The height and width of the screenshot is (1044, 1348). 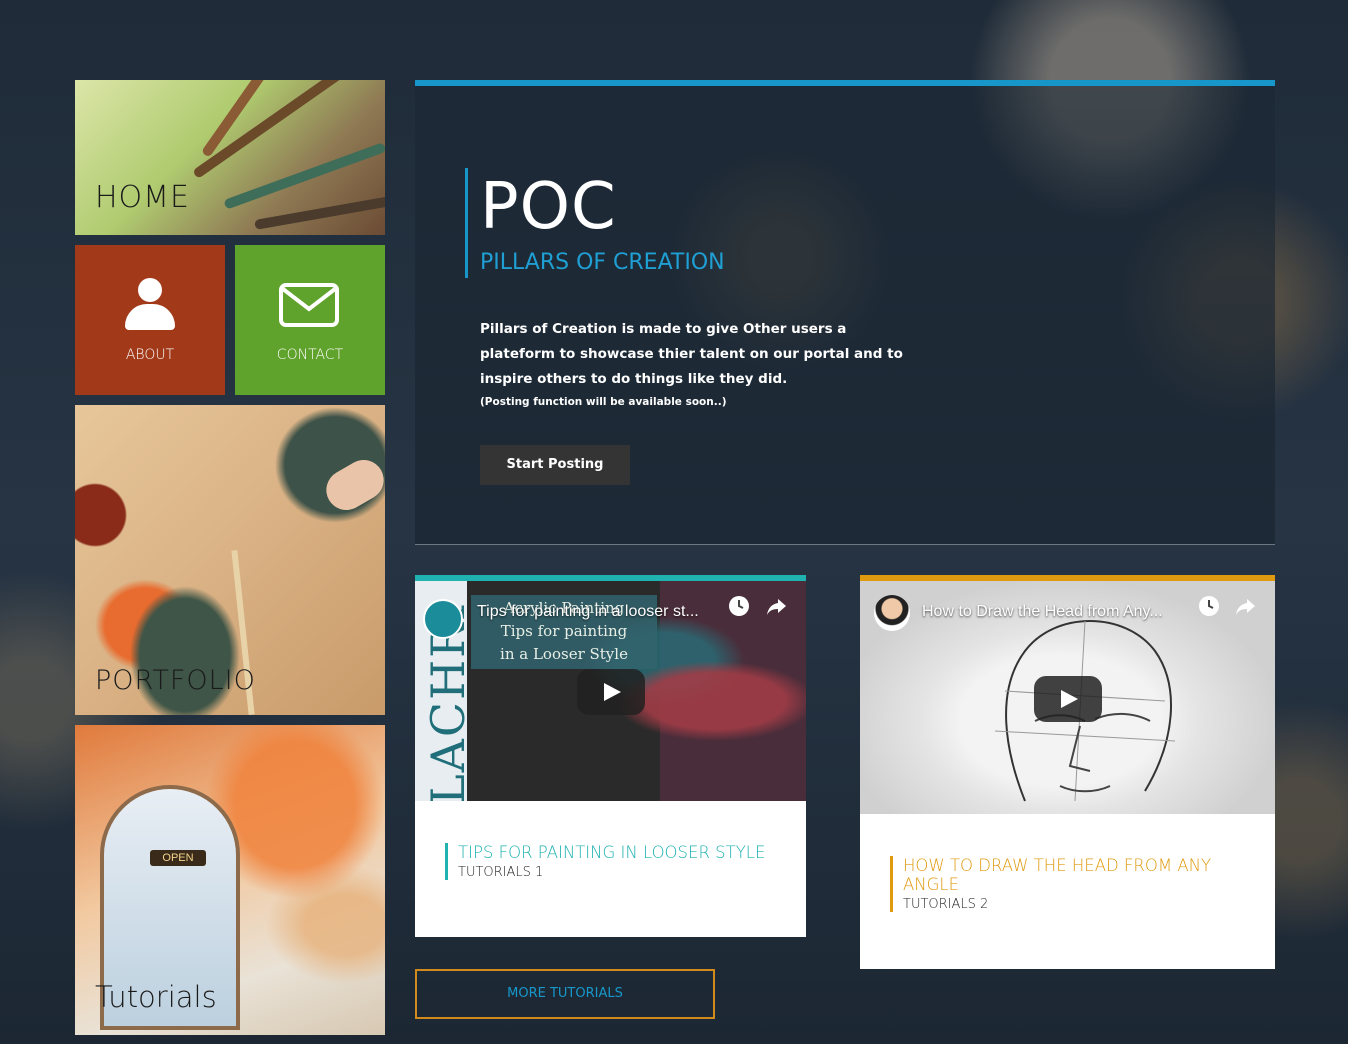 What do you see at coordinates (548, 207) in the screenshot?
I see `hero-title: POC` at bounding box center [548, 207].